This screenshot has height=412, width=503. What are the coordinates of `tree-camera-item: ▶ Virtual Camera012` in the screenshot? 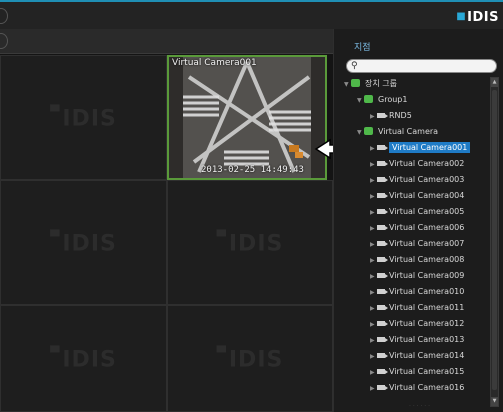 It's located at (414, 324).